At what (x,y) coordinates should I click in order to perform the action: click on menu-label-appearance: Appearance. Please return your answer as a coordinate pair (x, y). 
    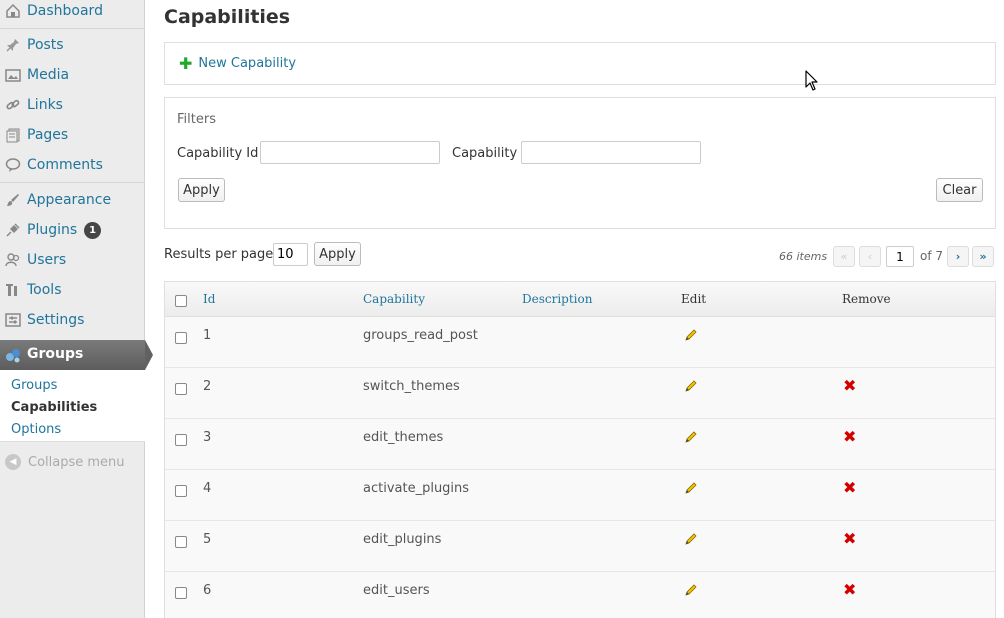
    Looking at the image, I should click on (69, 200).